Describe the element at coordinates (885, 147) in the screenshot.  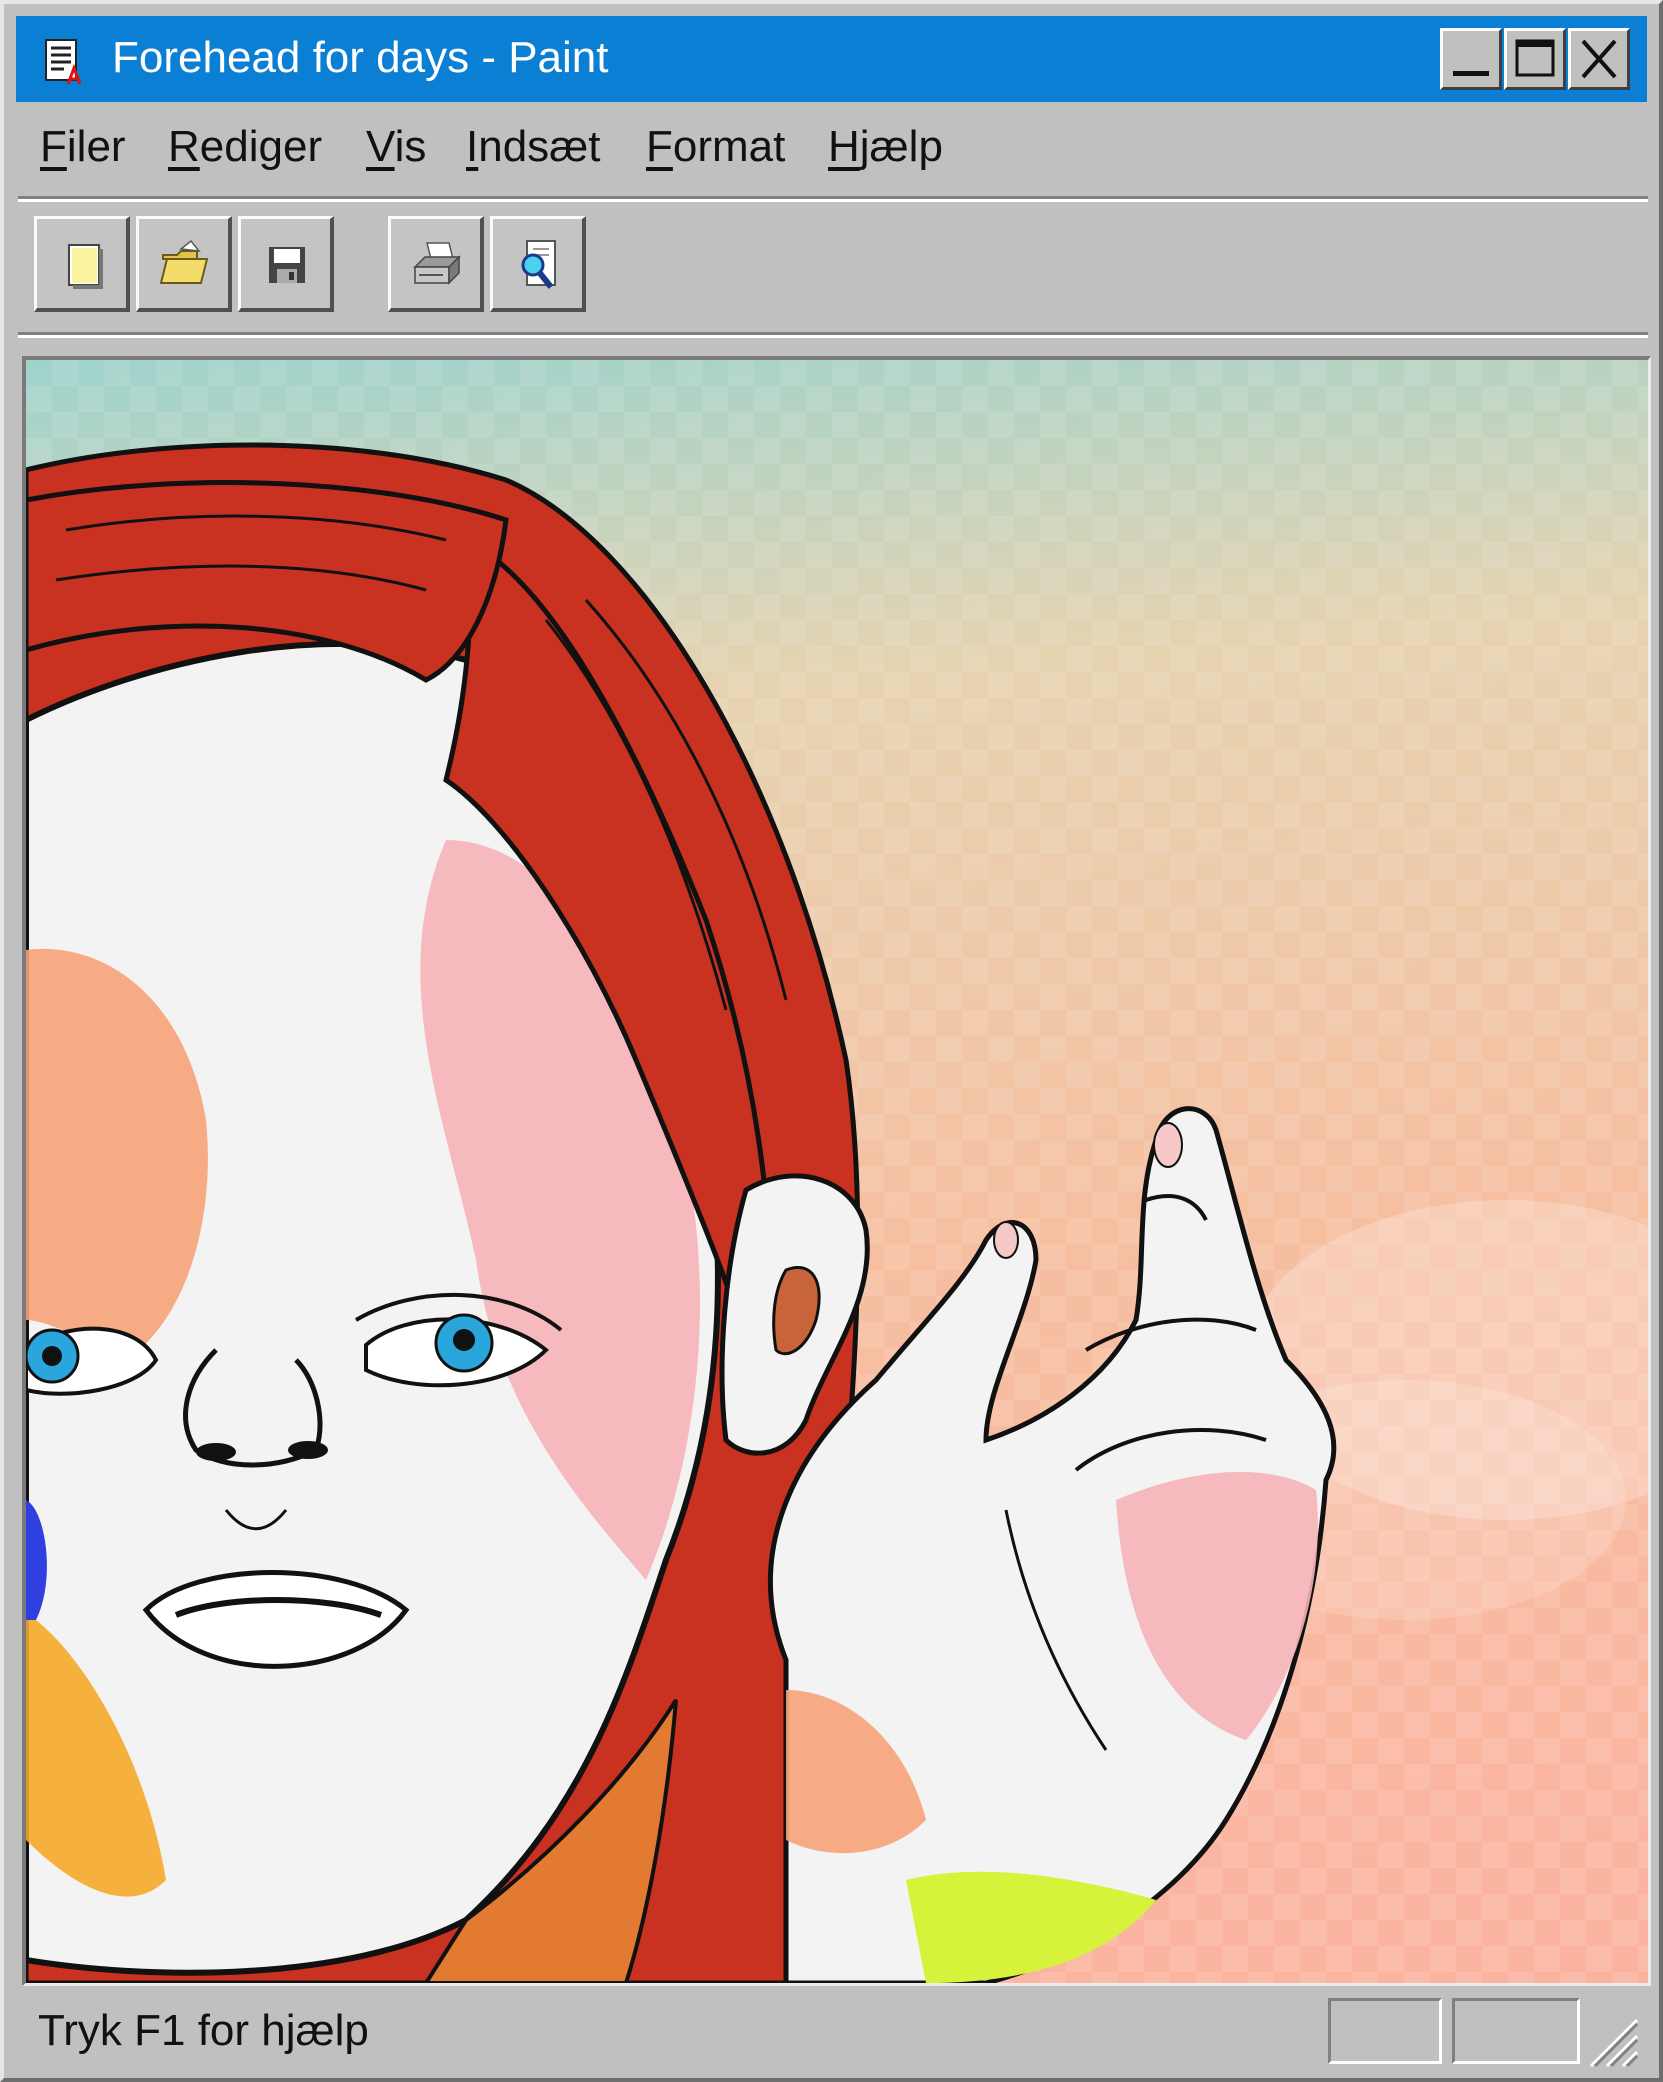
I see `menu-hjaelp: Hjælp` at that location.